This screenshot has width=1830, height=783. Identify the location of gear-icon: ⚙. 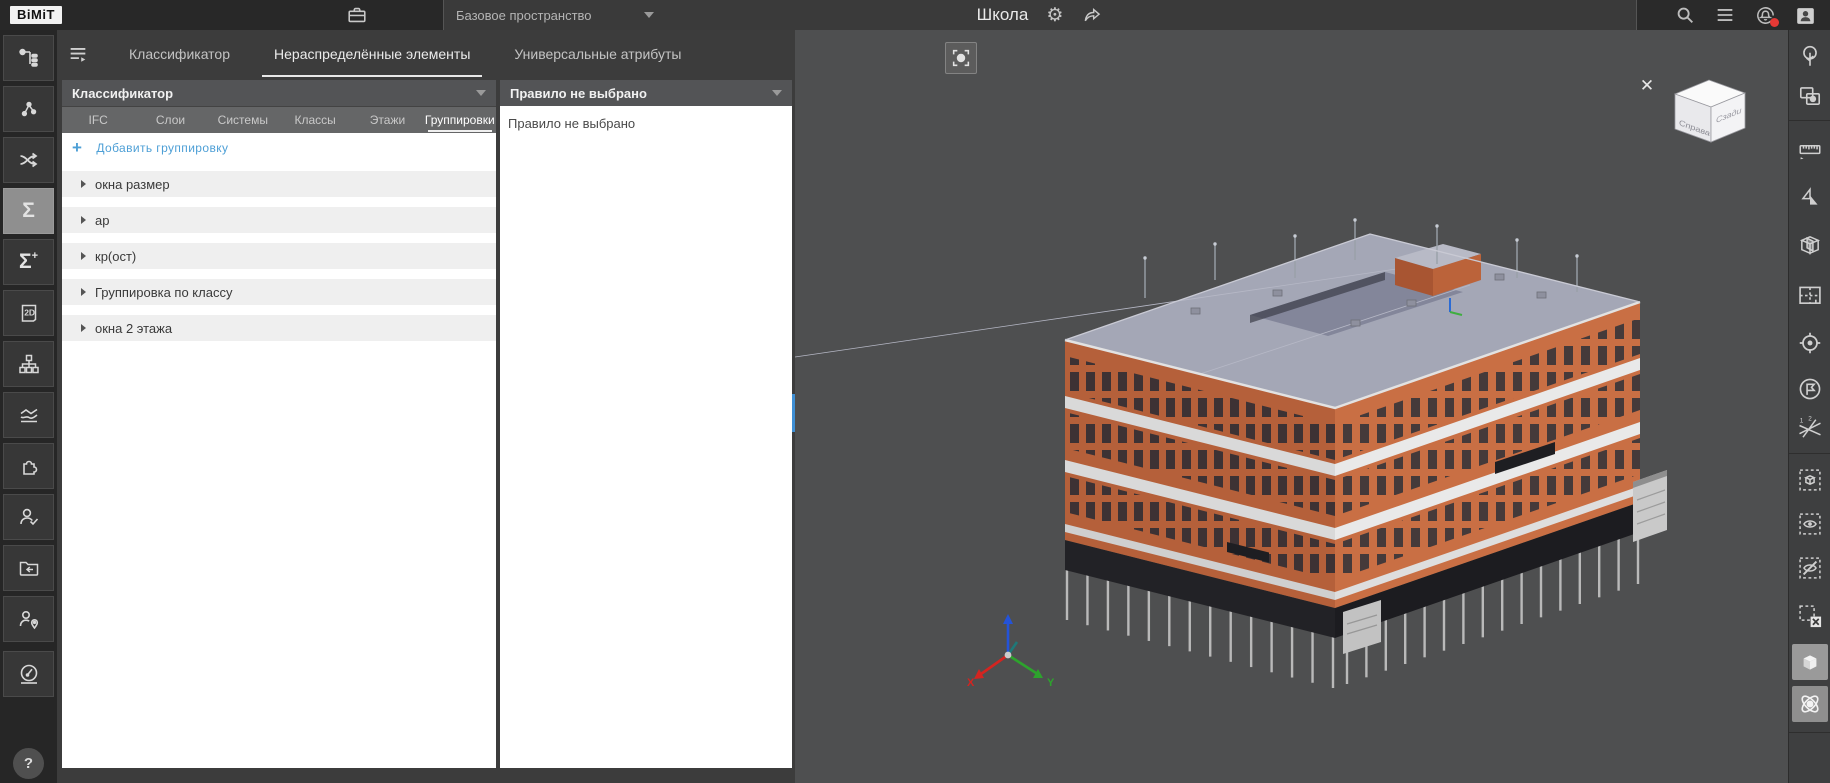
(1054, 15).